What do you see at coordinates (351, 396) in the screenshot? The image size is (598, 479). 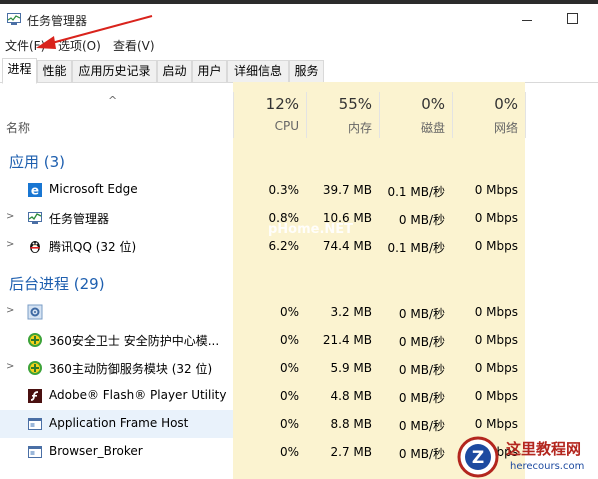 I see `memory-value: 4.8 MB` at bounding box center [351, 396].